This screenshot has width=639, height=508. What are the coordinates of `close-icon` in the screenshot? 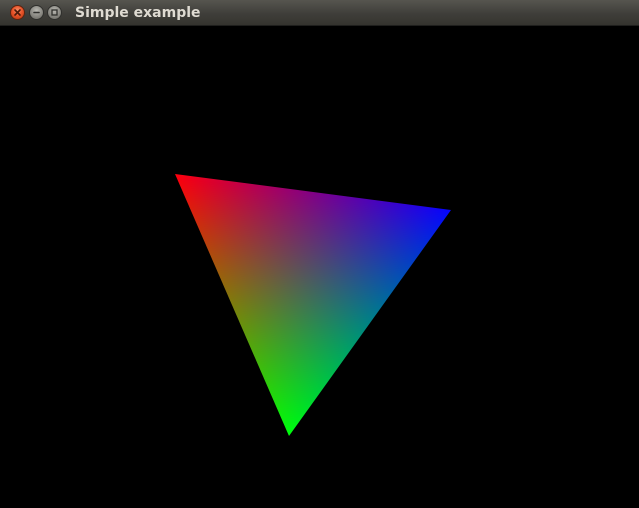 It's located at (17, 12).